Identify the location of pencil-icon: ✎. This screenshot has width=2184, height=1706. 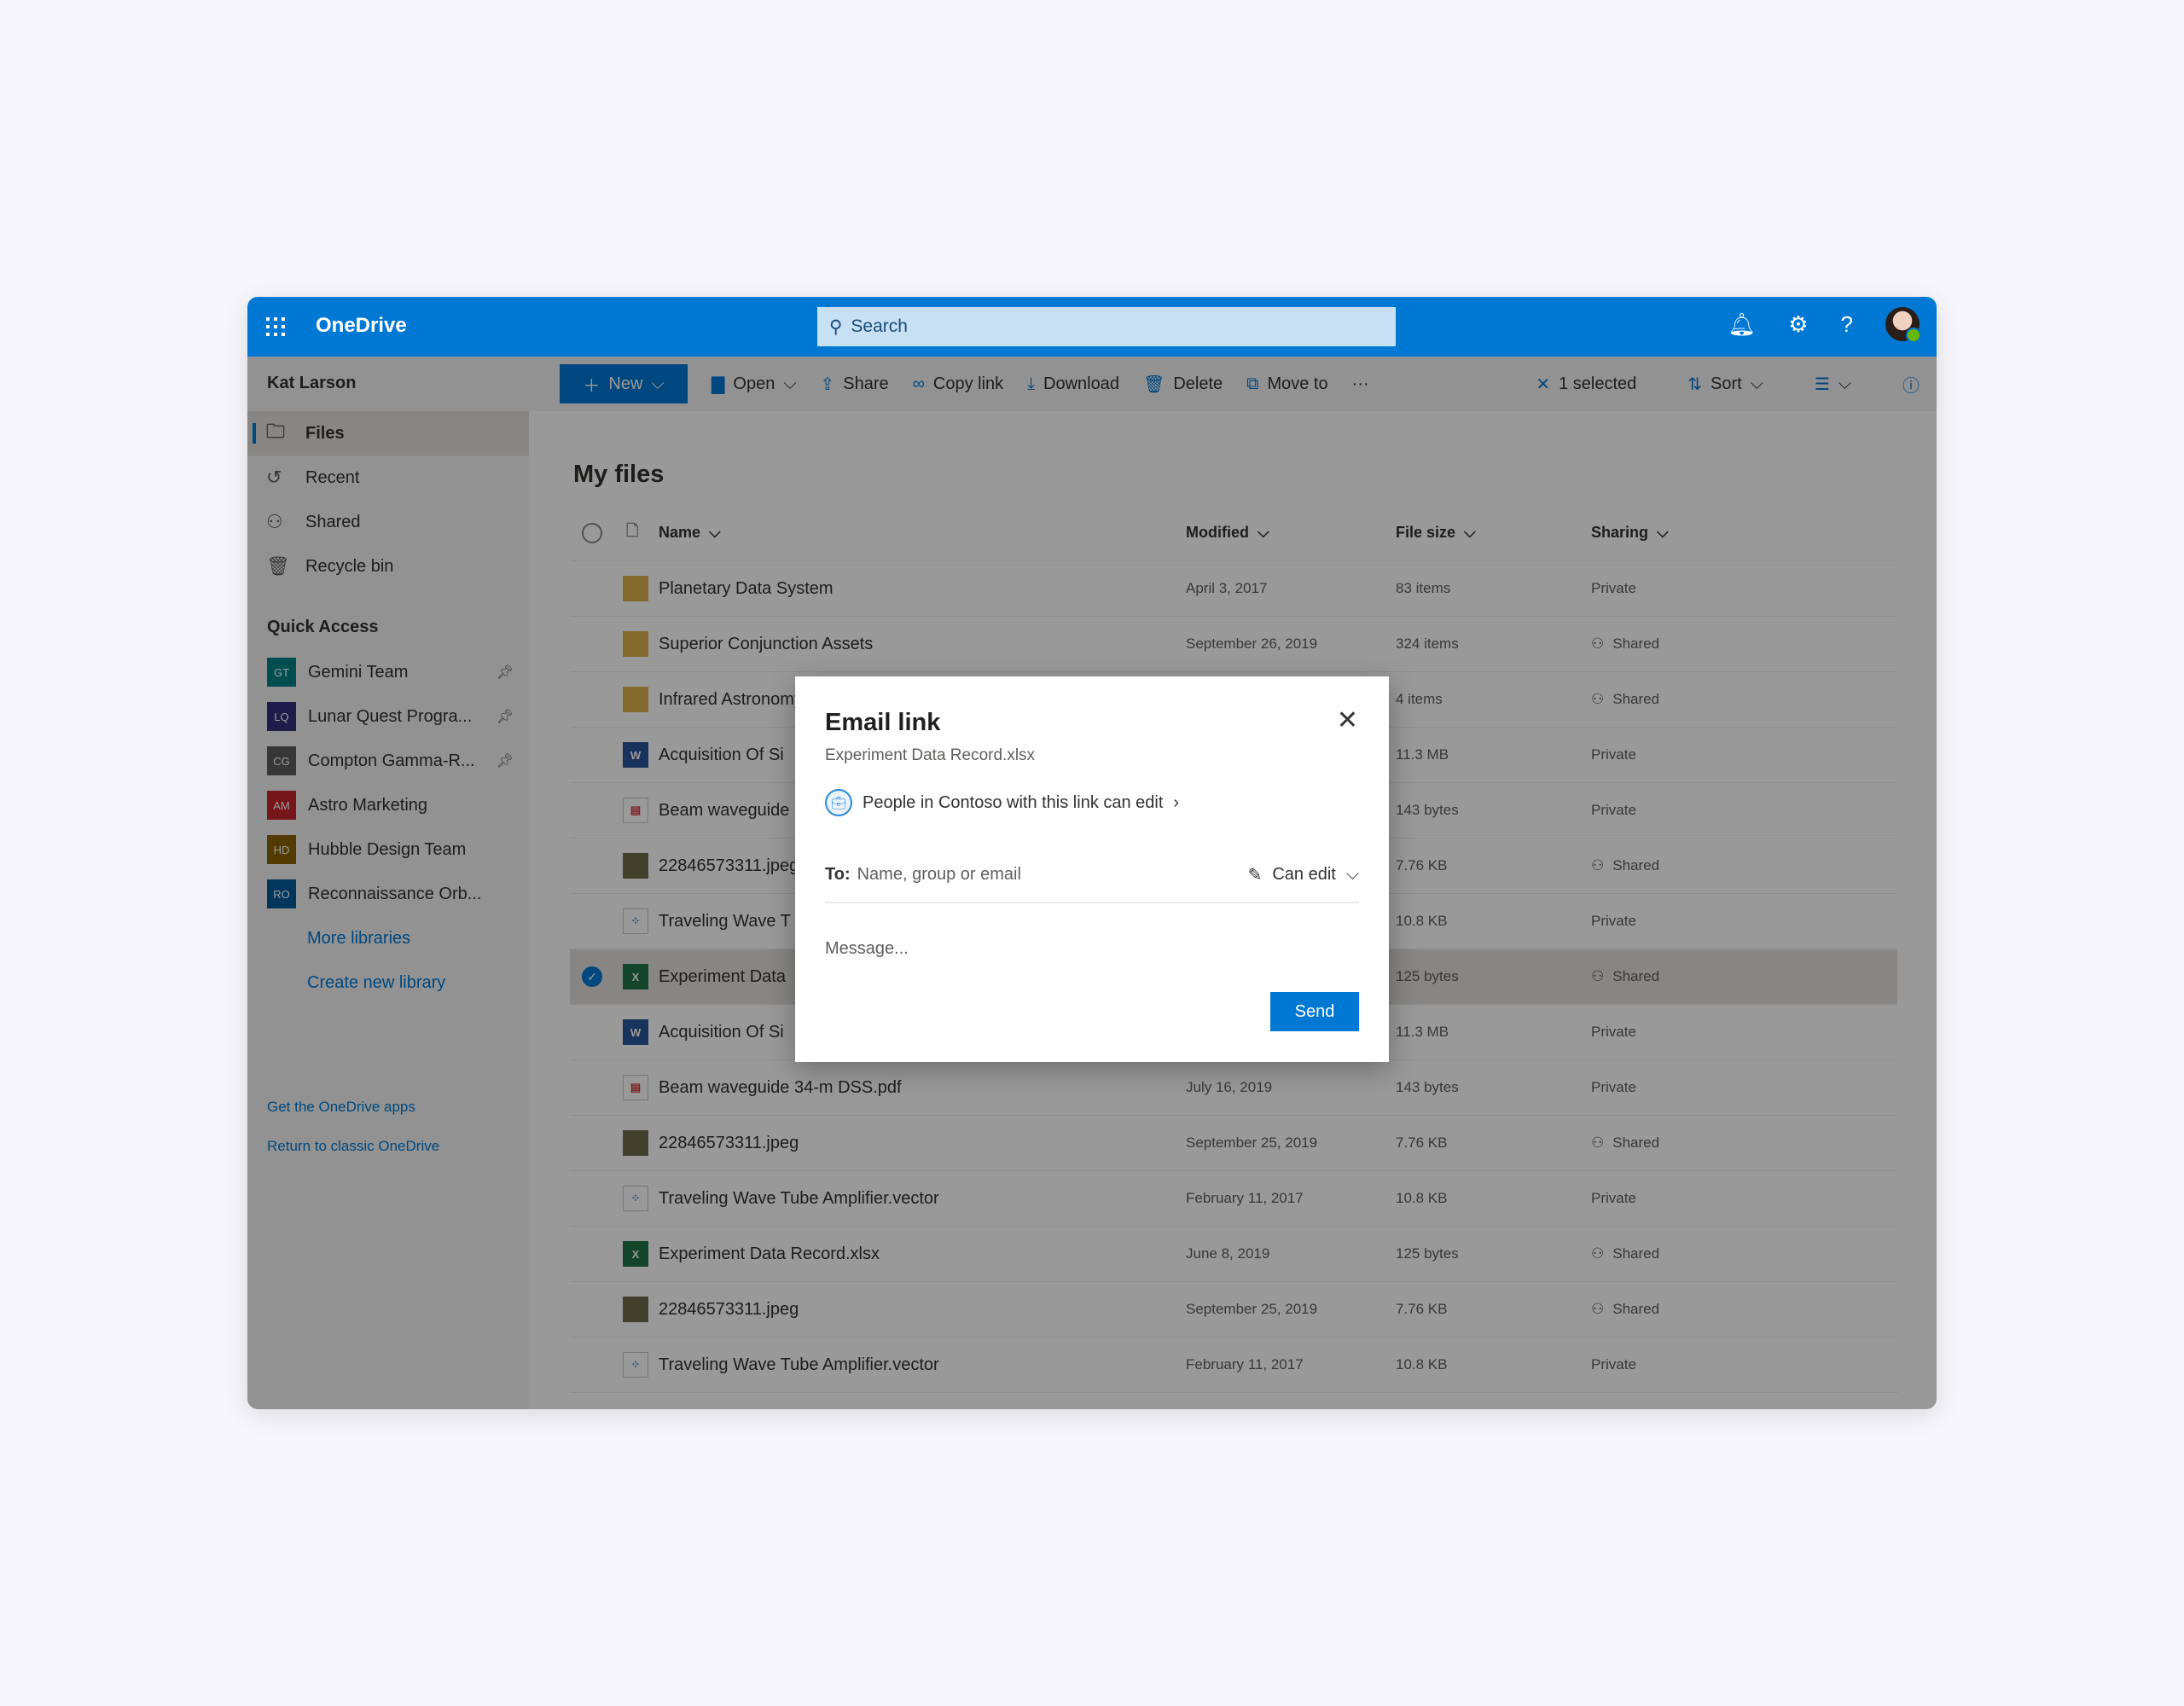
(1255, 875).